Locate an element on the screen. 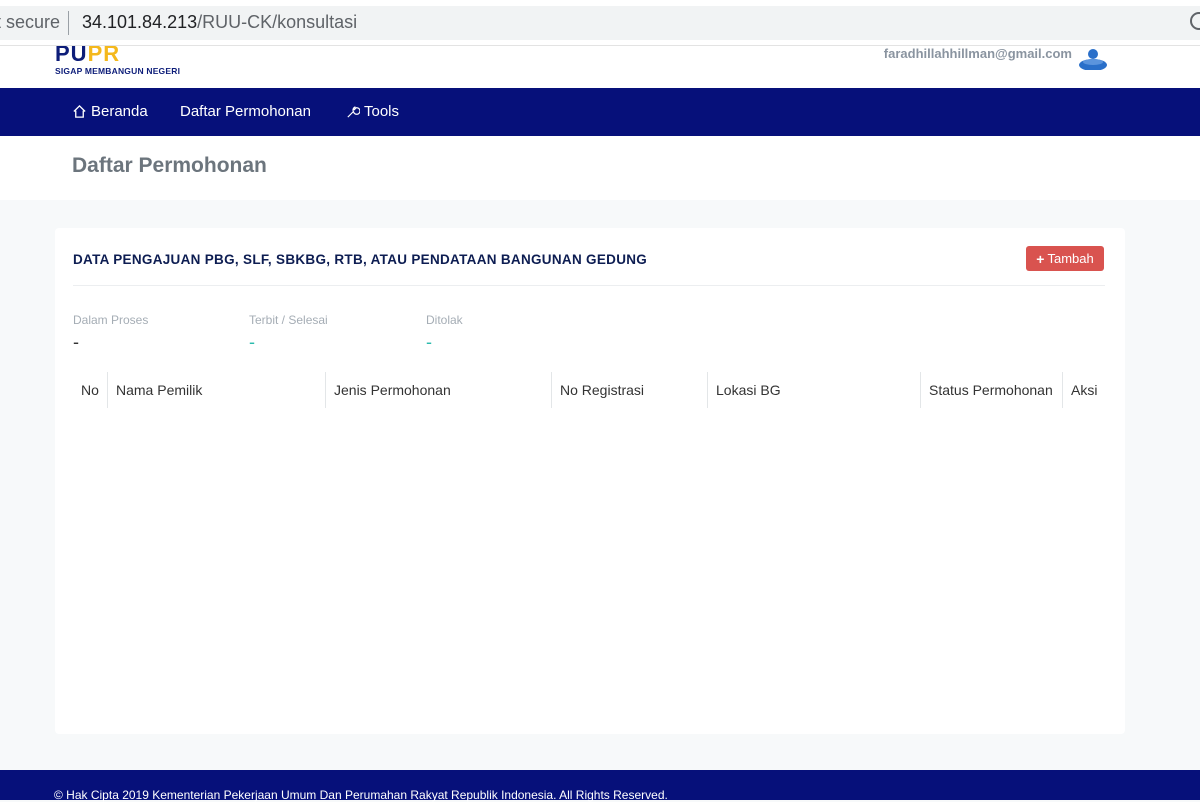 The width and height of the screenshot is (1200, 802). column-header-jenis-permohonan: Jenis Permohonan is located at coordinates (438, 390).